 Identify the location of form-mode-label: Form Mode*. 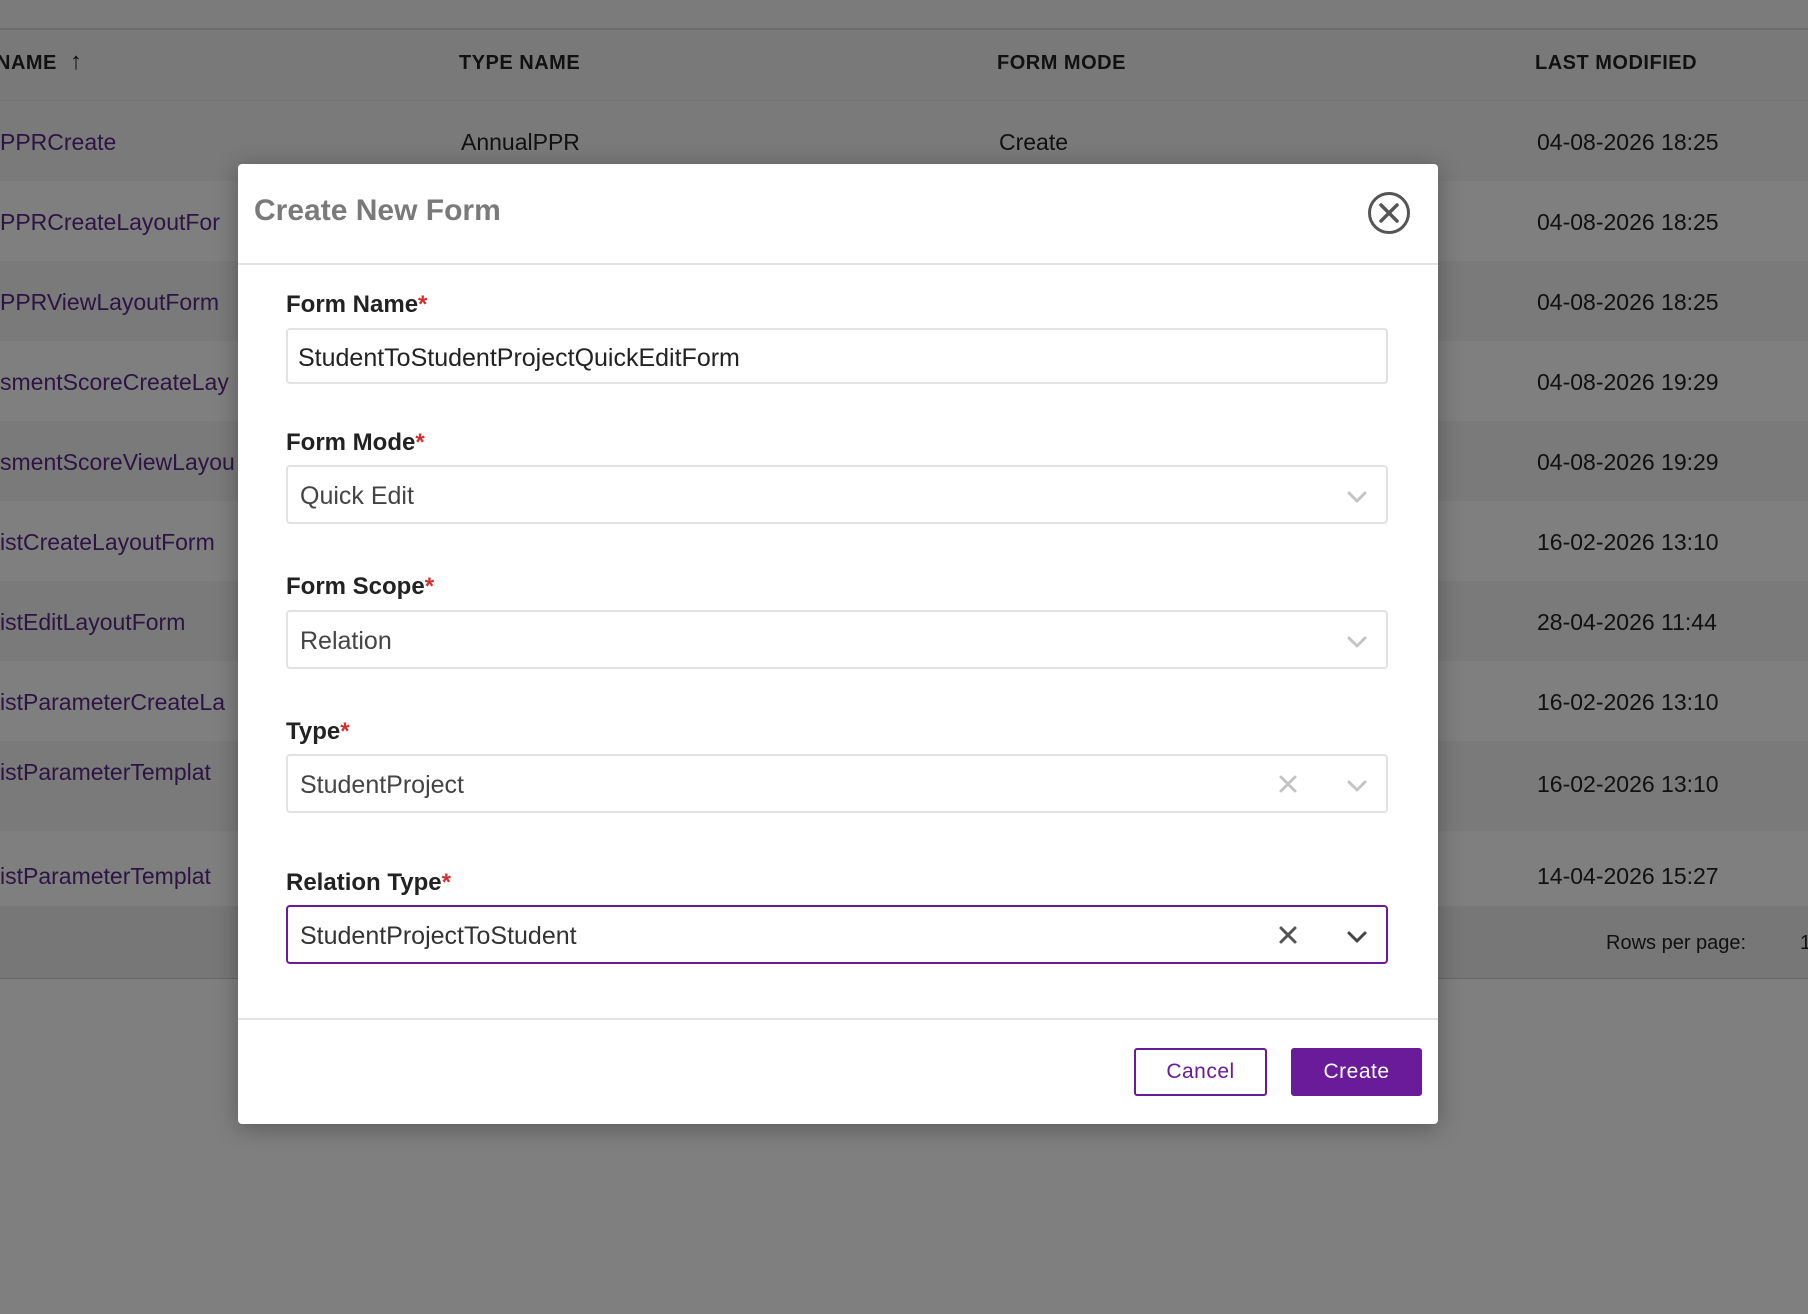
(355, 443).